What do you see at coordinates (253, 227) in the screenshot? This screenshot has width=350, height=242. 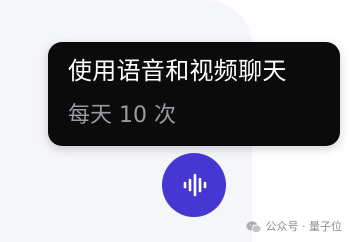 I see `wechat-icon` at bounding box center [253, 227].